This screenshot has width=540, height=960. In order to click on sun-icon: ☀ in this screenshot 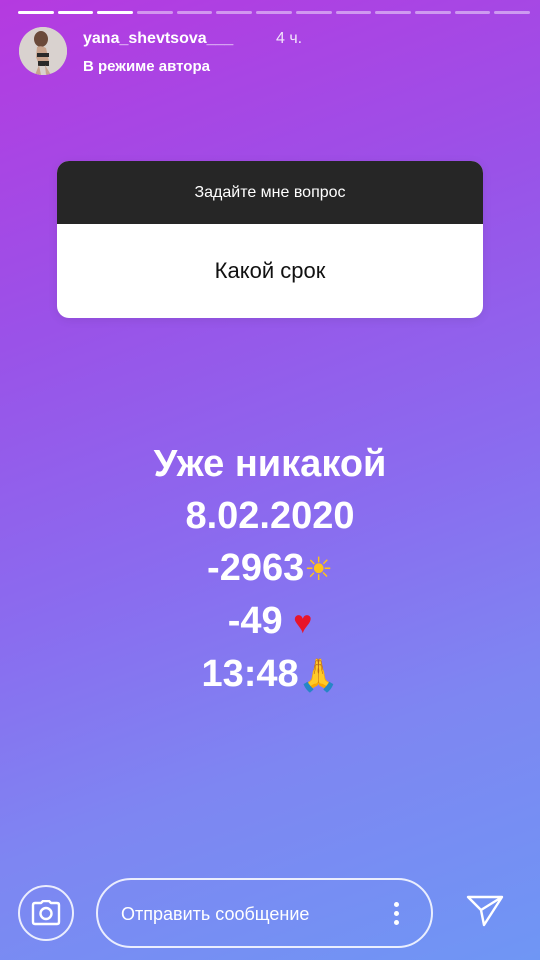, I will do `click(318, 569)`.